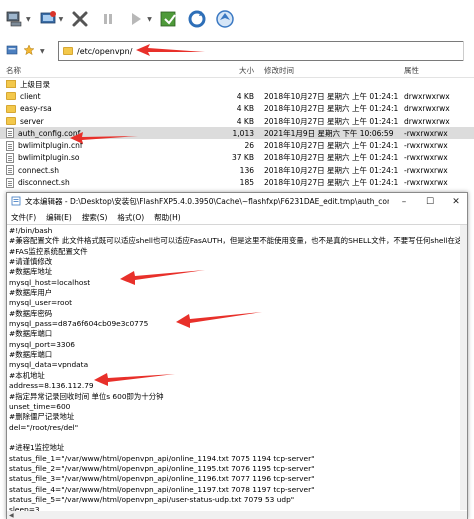 This screenshot has height=519, width=474. What do you see at coordinates (130, 217) in the screenshot?
I see `menu-format: 格式(O)` at bounding box center [130, 217].